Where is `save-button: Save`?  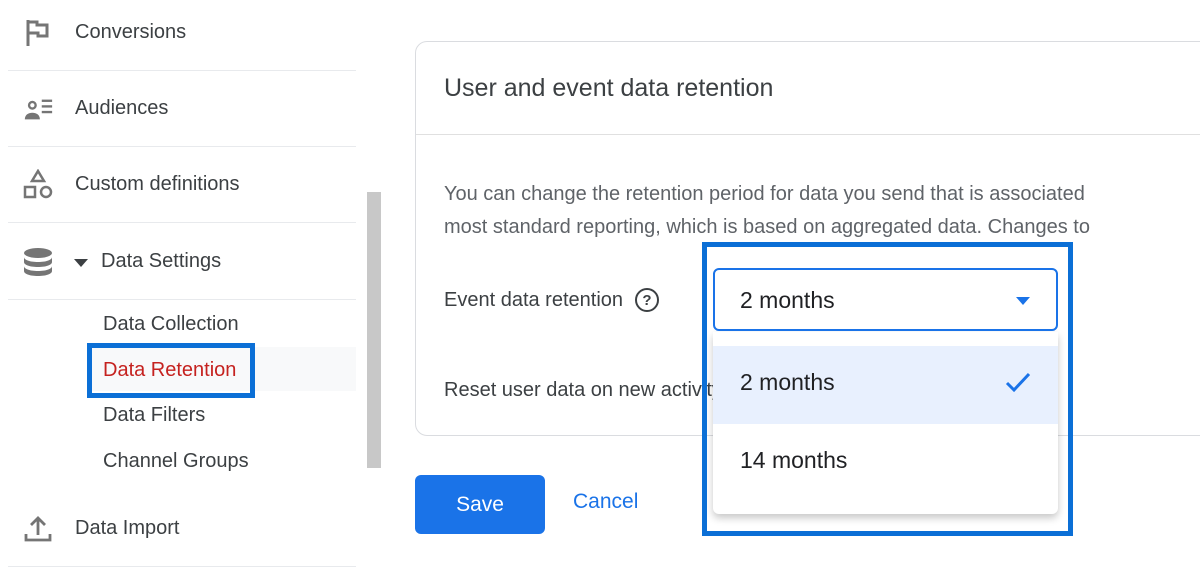 save-button: Save is located at coordinates (480, 504).